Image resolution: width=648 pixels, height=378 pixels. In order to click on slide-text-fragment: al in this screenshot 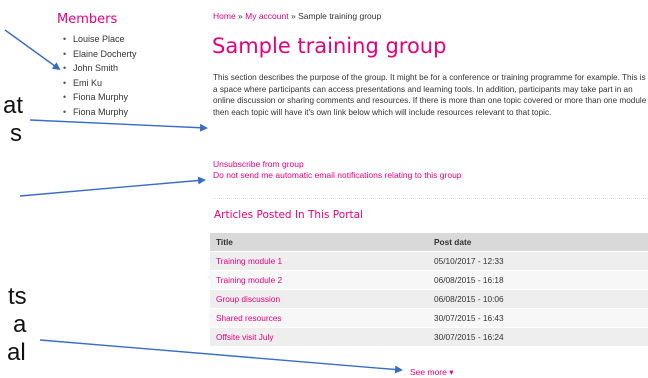, I will do `click(16, 352)`.